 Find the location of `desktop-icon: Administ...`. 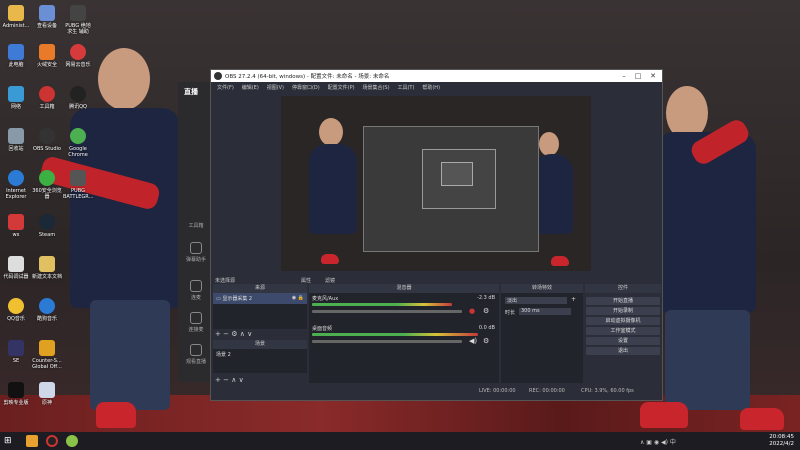

desktop-icon: Administ... is located at coordinates (16, 17).